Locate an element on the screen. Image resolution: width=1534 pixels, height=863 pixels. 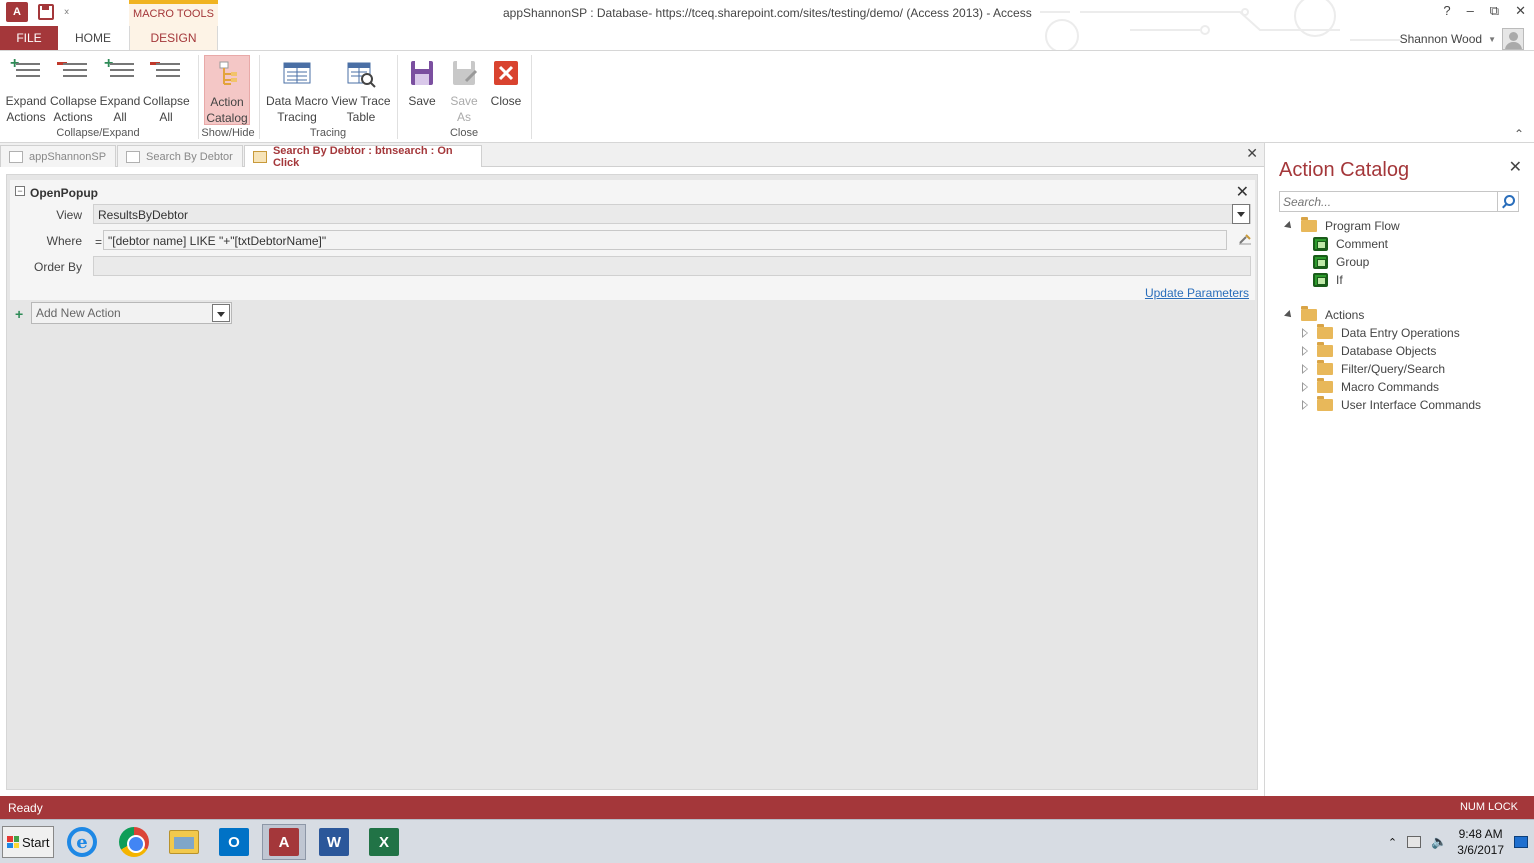
restore-button: ⧉ is located at coordinates (1494, 11).